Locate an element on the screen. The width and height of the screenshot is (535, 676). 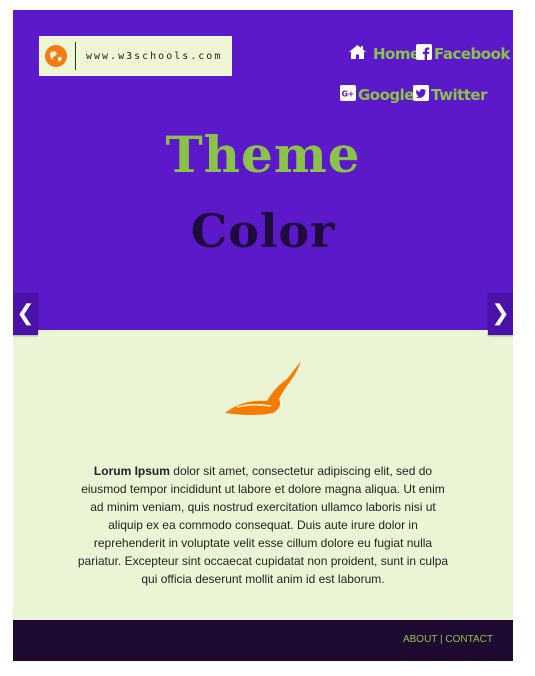
nav-home-label: Home is located at coordinates (396, 54).